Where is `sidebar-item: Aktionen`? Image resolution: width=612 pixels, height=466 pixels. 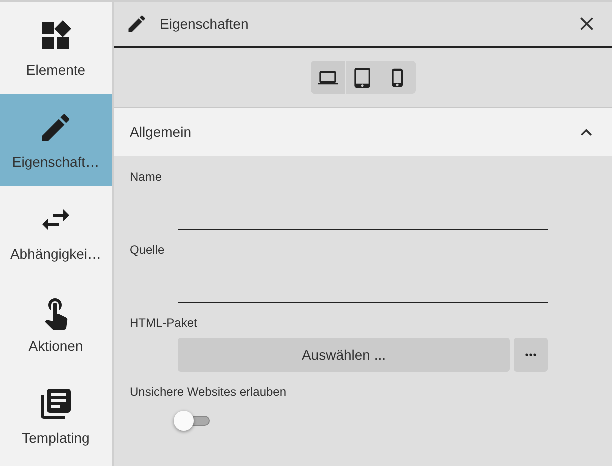
sidebar-item: Aktionen is located at coordinates (56, 324).